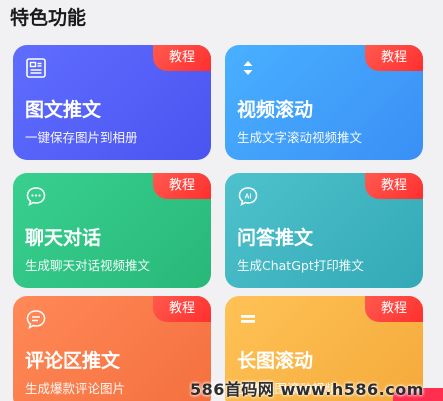  Describe the element at coordinates (275, 238) in the screenshot. I see `card-title: 问答推文` at that location.